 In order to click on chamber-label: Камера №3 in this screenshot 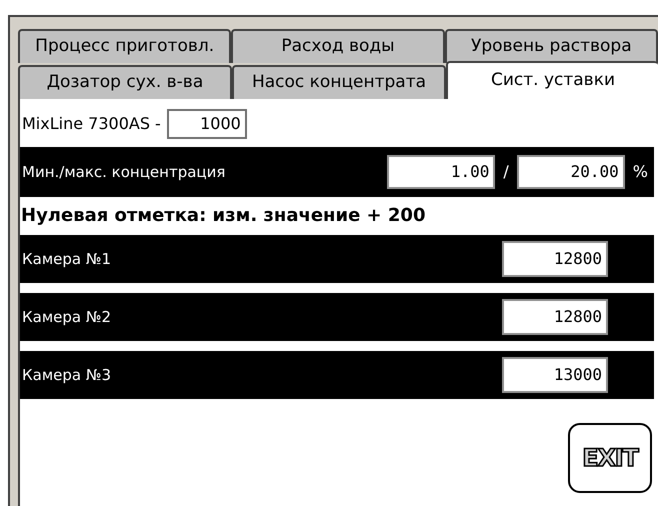, I will do `click(67, 375)`.